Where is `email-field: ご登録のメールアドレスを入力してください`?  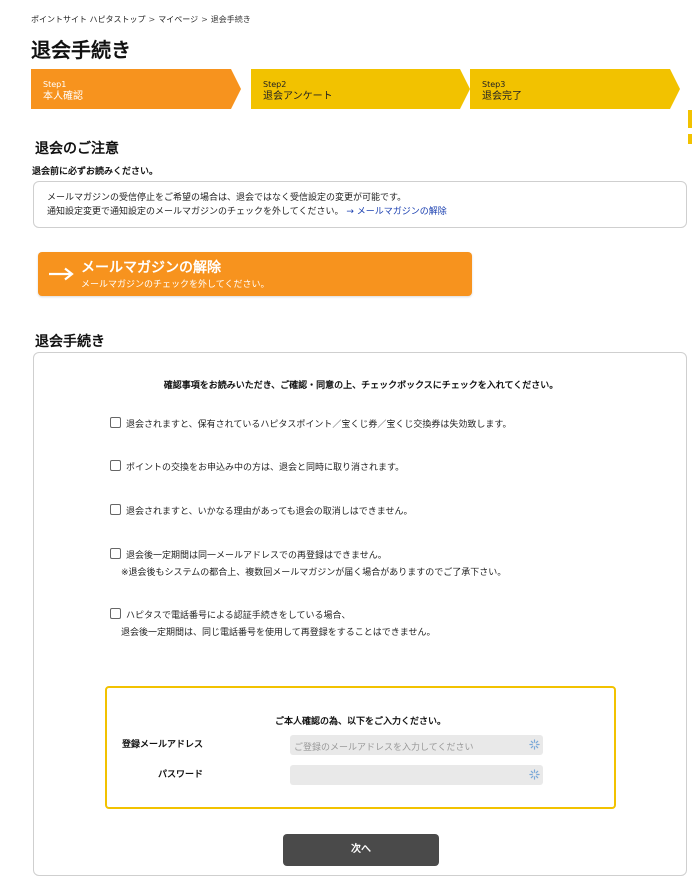
email-field: ご登録のメールアドレスを入力してください is located at coordinates (416, 745).